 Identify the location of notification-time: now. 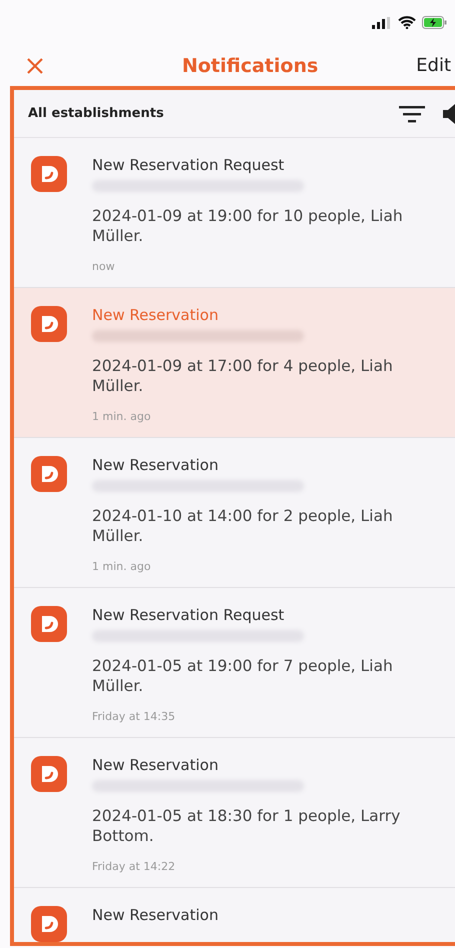
(104, 266).